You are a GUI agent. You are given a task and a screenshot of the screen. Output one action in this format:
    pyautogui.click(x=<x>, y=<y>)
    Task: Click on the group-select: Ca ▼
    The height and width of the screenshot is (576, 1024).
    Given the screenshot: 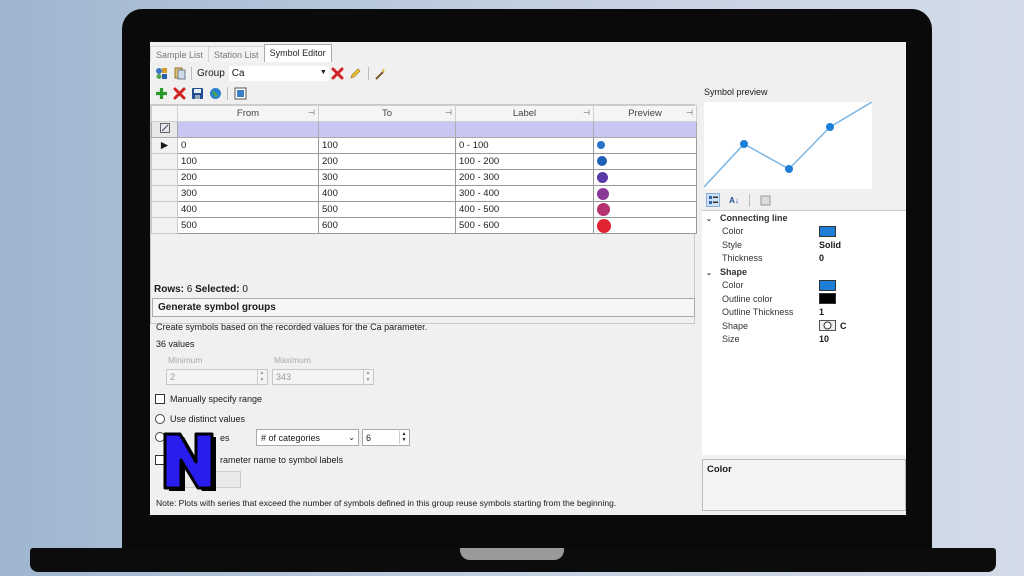 What is the action you would take?
    pyautogui.click(x=278, y=73)
    